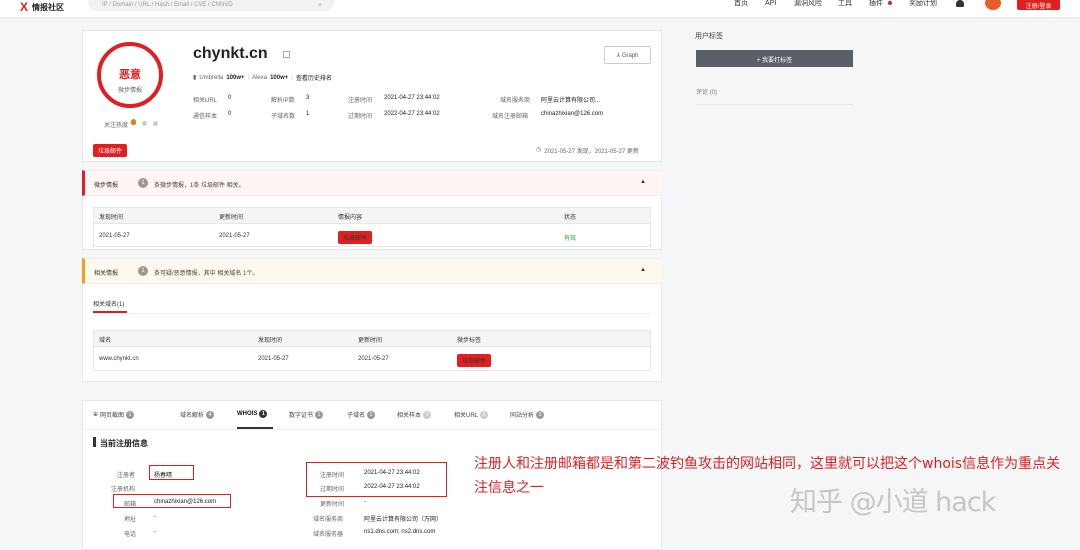 This screenshot has height=550, width=1080. Describe the element at coordinates (286, 54) in the screenshot. I see `copy-icon` at that location.